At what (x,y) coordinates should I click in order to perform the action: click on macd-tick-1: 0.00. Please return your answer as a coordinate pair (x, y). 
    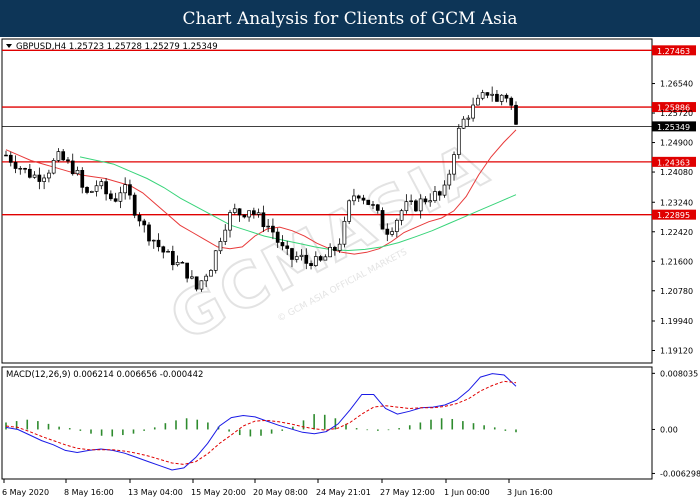
    Looking at the image, I should click on (669, 429).